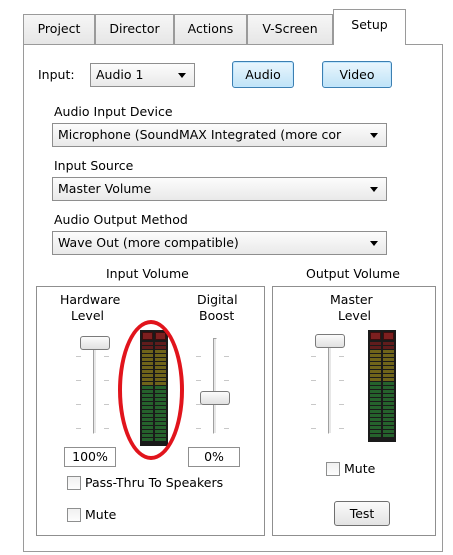  Describe the element at coordinates (74, 483) in the screenshot. I see `pass-thru-checkbox` at that location.